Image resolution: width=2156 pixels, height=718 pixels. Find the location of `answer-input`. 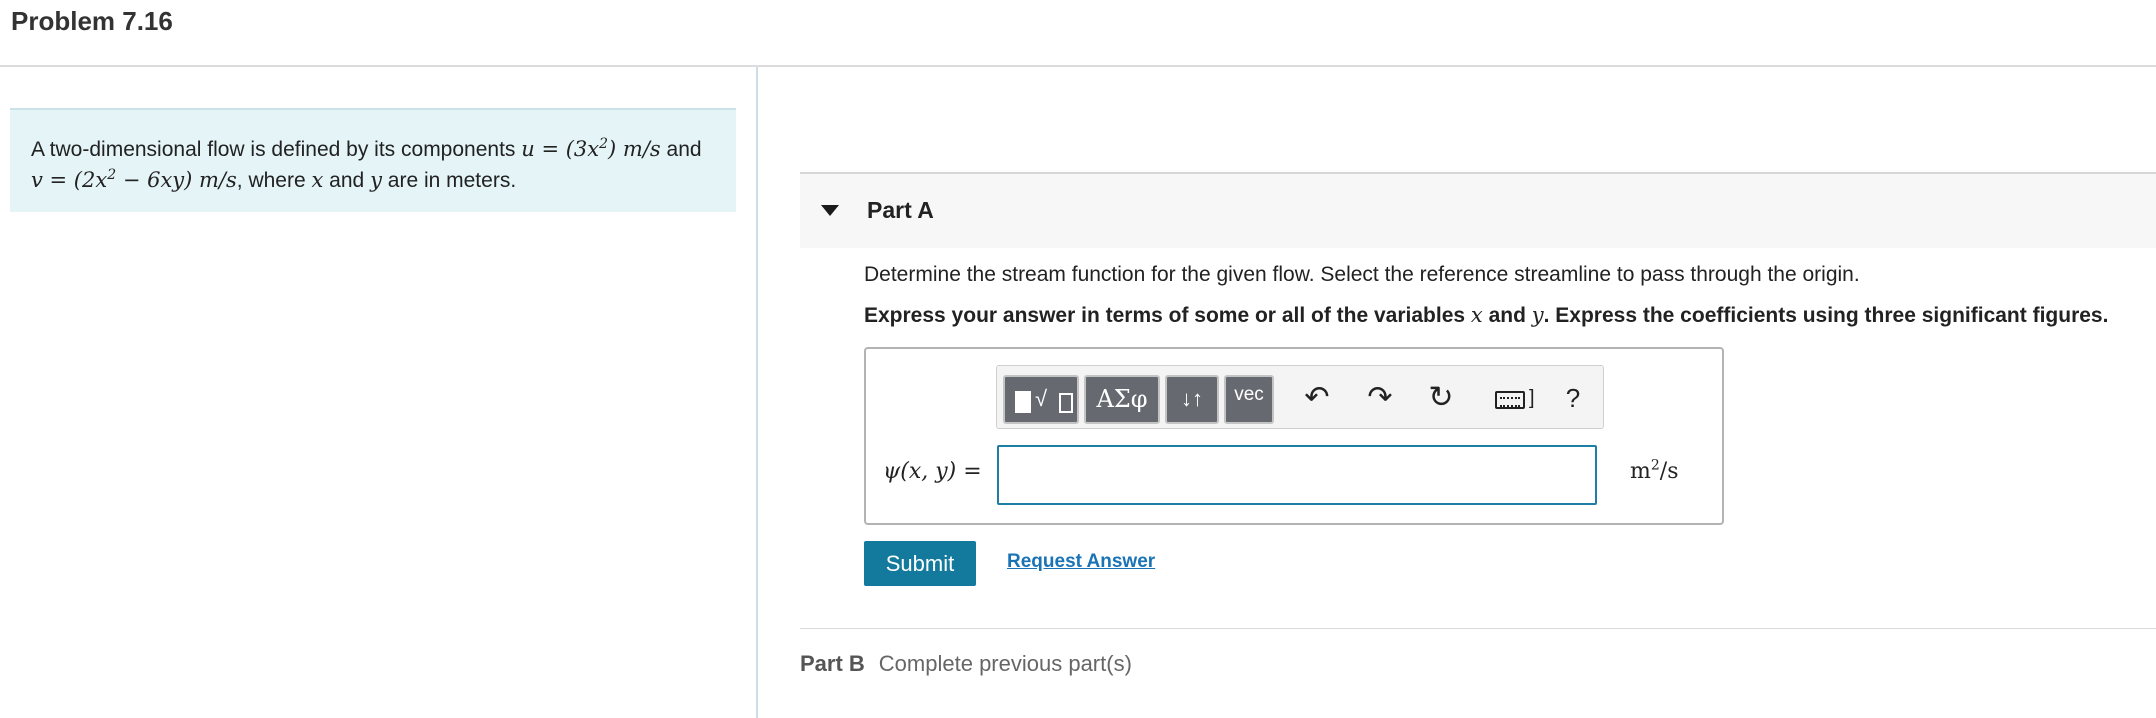

answer-input is located at coordinates (1297, 475).